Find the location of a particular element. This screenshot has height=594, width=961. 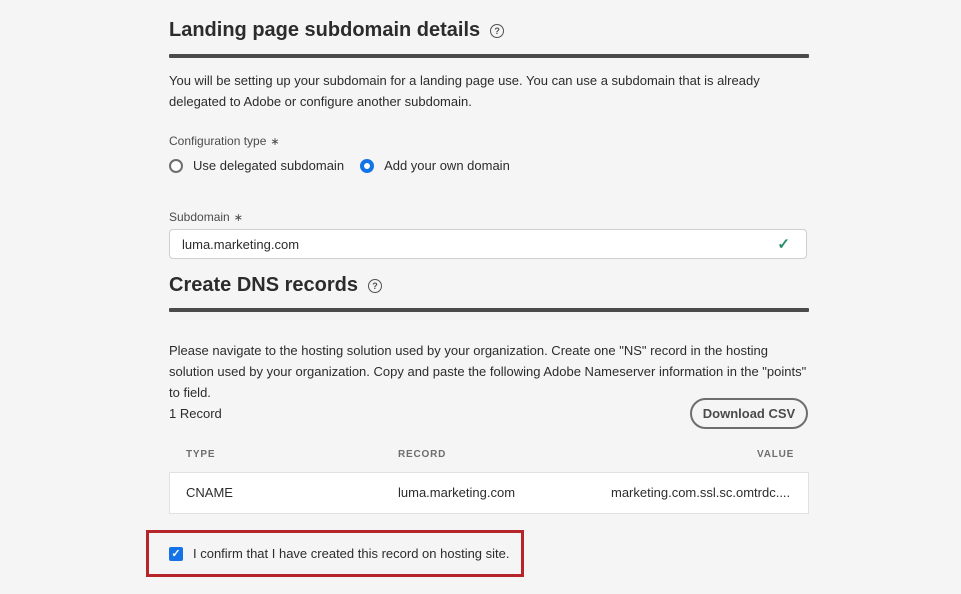

checkbox-checked-icon: ✓ is located at coordinates (176, 553).